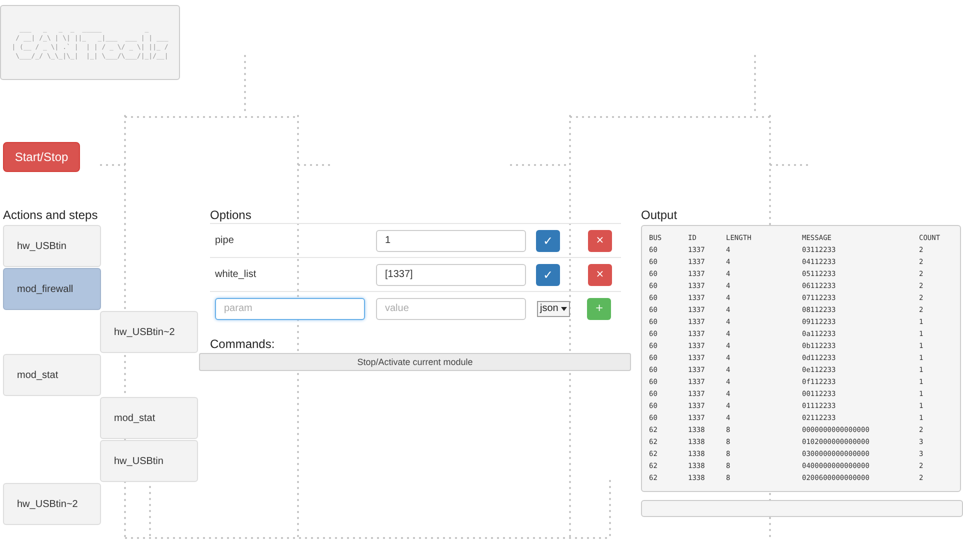  What do you see at coordinates (52, 289) in the screenshot?
I see `step-item: mod_firewall` at bounding box center [52, 289].